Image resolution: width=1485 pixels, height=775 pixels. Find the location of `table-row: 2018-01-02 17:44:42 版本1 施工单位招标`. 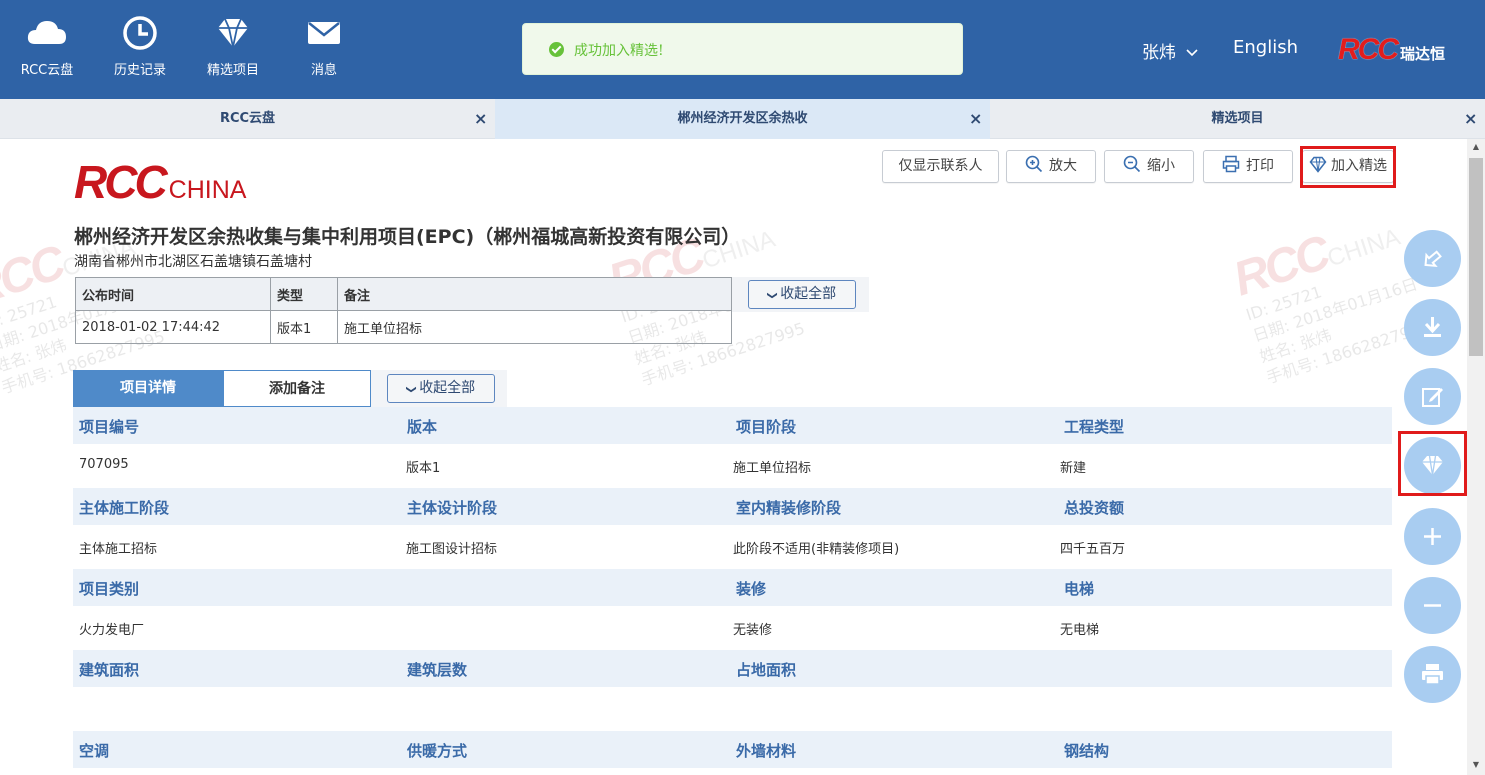

table-row: 2018-01-02 17:44:42 版本1 施工单位招标 is located at coordinates (403, 327).